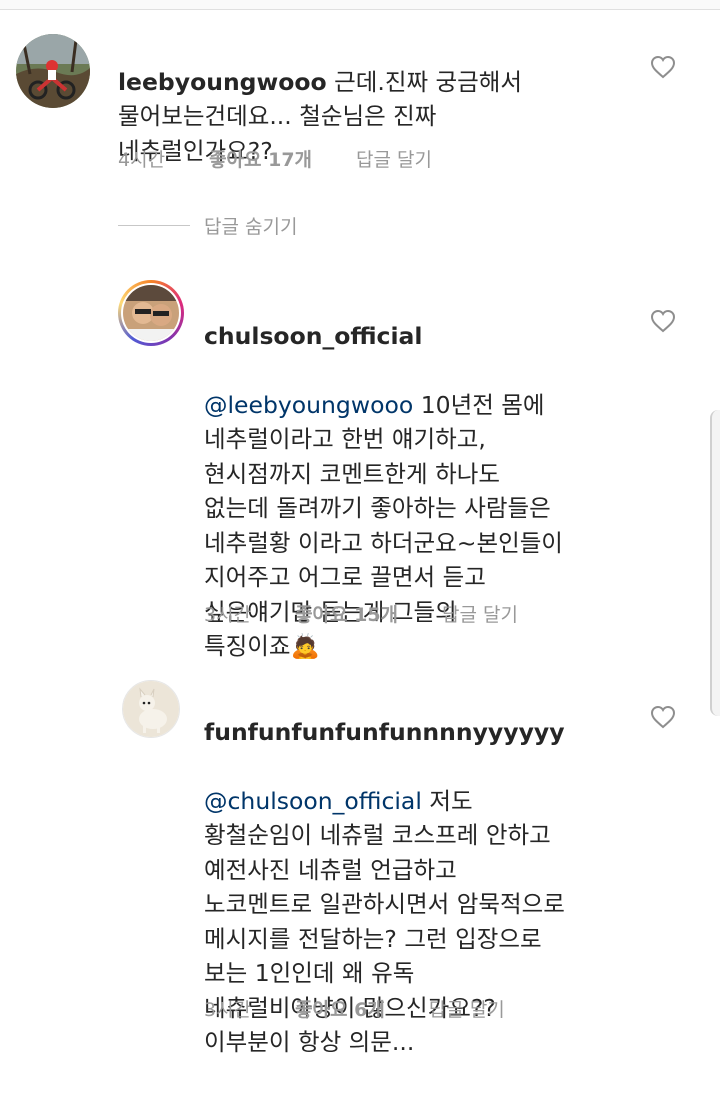  I want to click on comment-text: 10년전 몸에, so click(479, 404).